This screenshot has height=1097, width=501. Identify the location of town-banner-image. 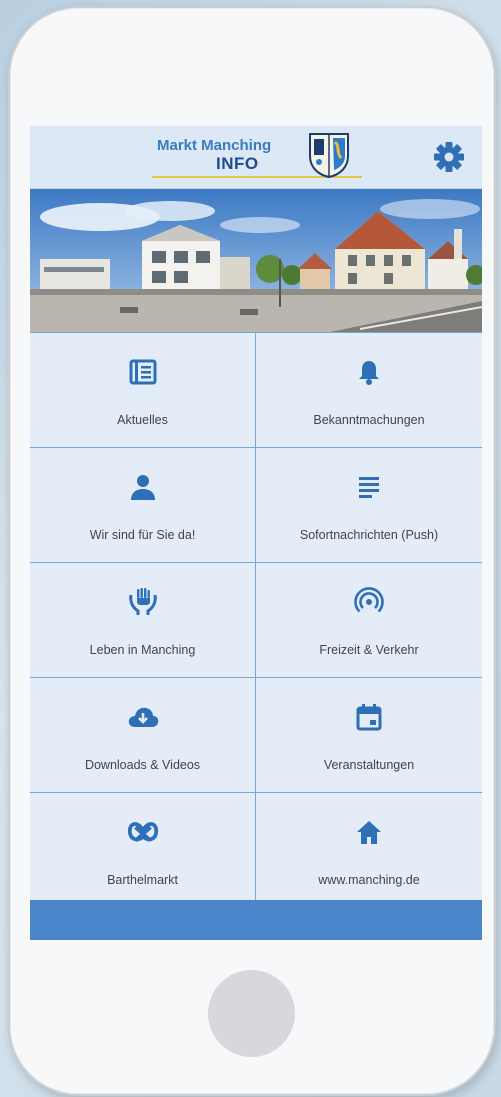
(256, 260).